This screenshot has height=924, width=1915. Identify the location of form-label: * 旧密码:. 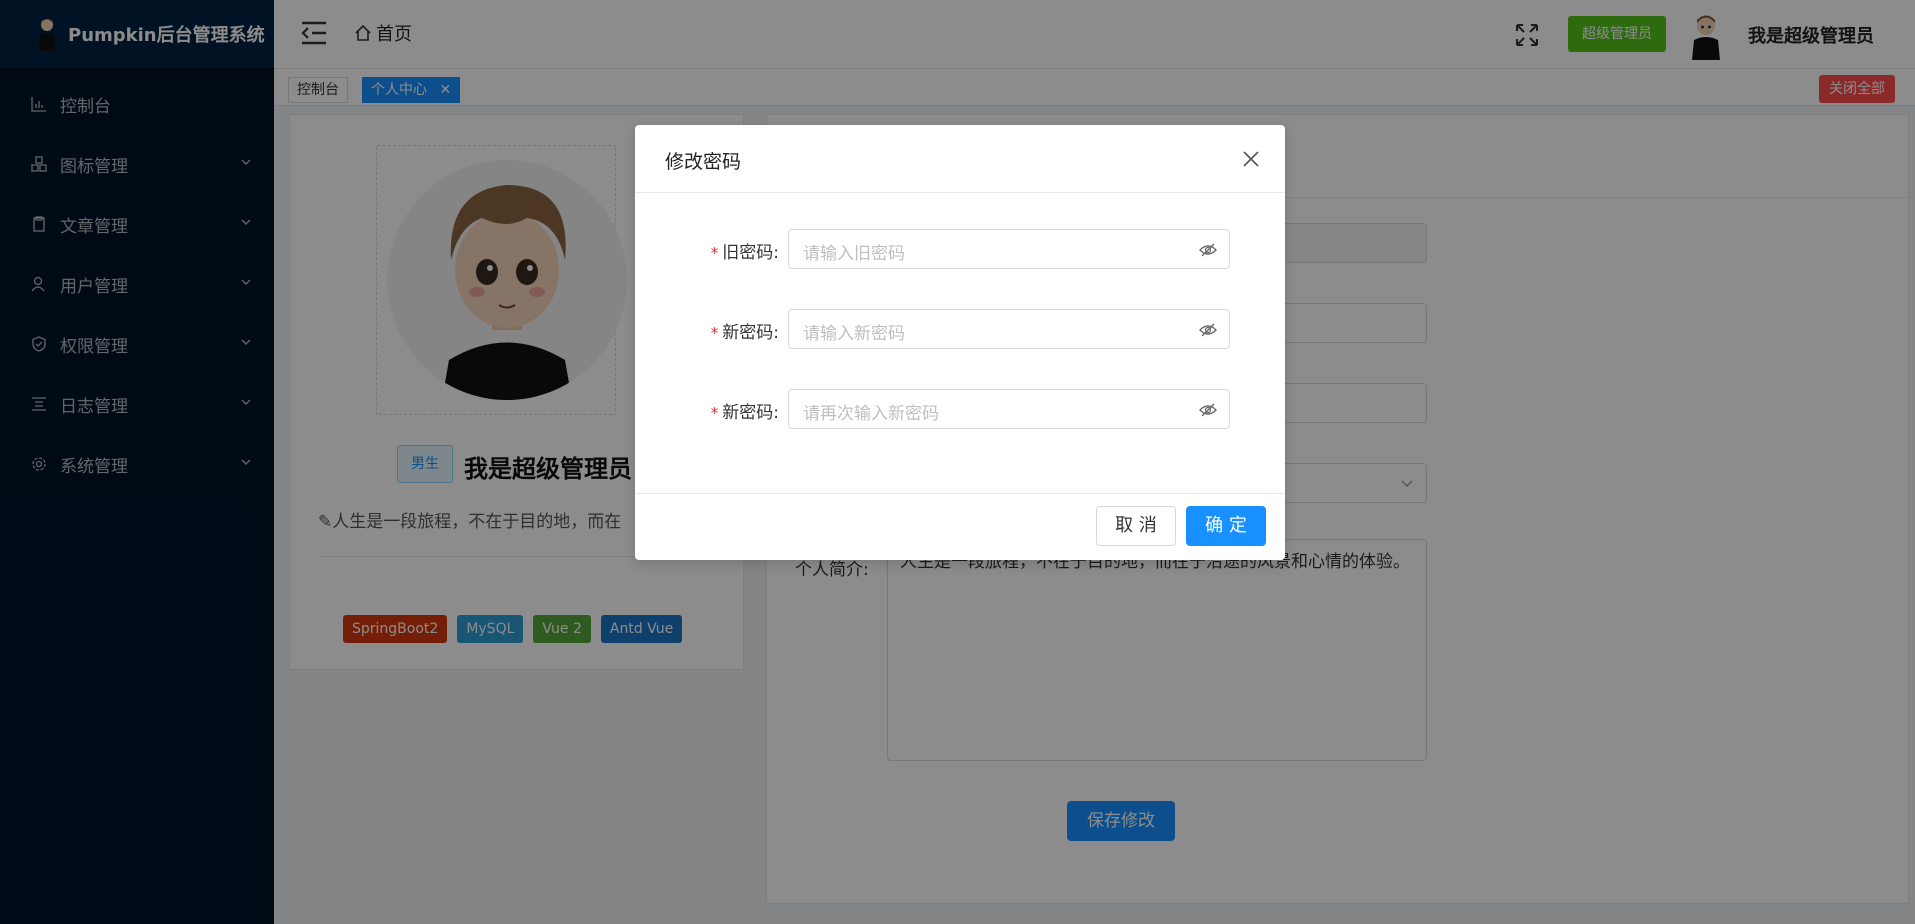
(745, 250).